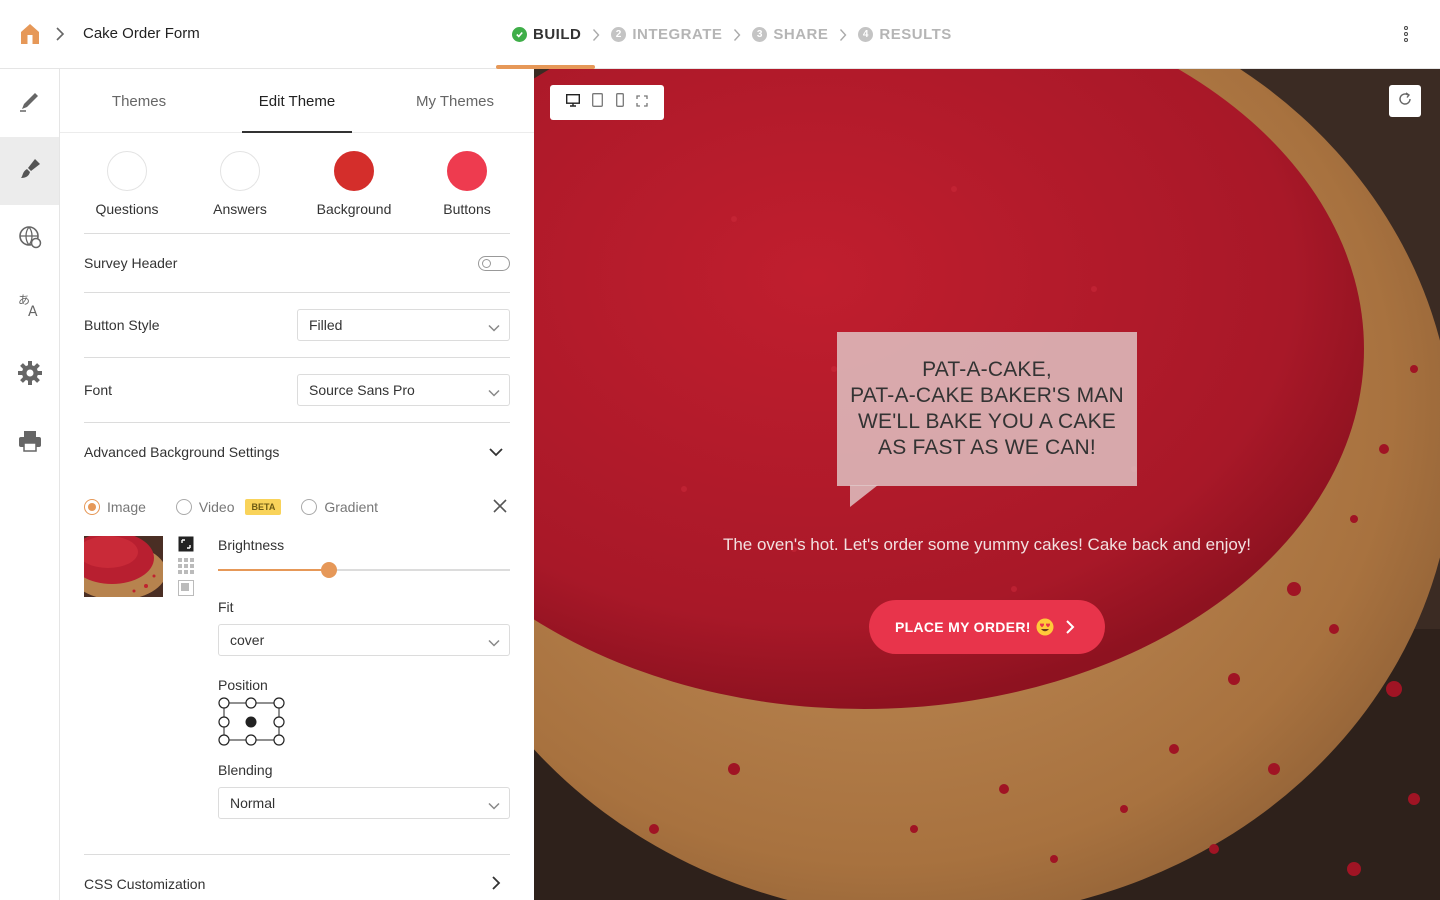 This screenshot has height=900, width=1440. What do you see at coordinates (127, 171) in the screenshot?
I see `questions-color-swatch` at bounding box center [127, 171].